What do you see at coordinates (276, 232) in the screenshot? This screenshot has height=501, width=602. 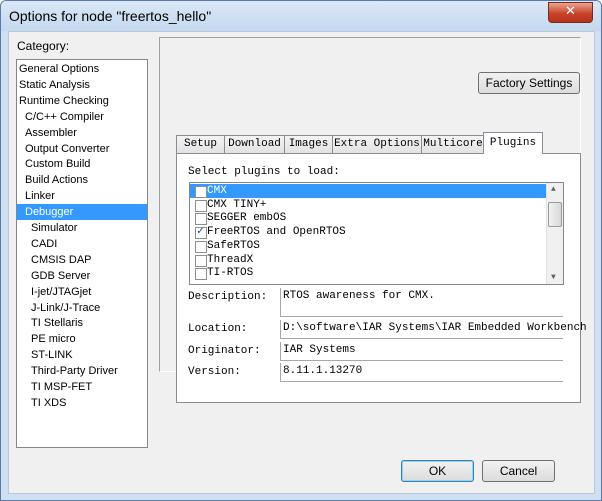 I see `plugin-item-label: FreeRTOS and OpenRTOS` at bounding box center [276, 232].